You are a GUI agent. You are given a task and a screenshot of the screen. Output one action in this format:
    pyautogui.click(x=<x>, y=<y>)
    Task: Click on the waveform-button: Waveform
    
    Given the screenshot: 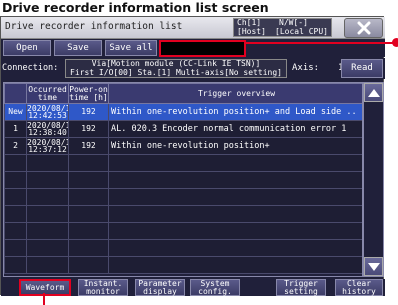 What is the action you would take?
    pyautogui.click(x=45, y=287)
    